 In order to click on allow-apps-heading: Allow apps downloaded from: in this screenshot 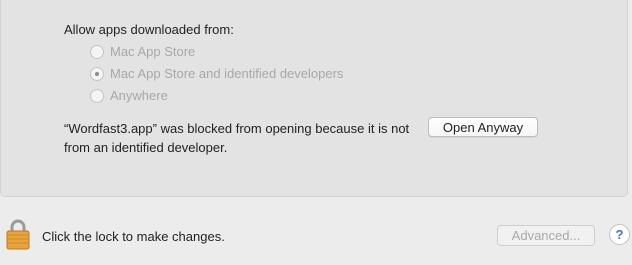, I will do `click(149, 29)`.